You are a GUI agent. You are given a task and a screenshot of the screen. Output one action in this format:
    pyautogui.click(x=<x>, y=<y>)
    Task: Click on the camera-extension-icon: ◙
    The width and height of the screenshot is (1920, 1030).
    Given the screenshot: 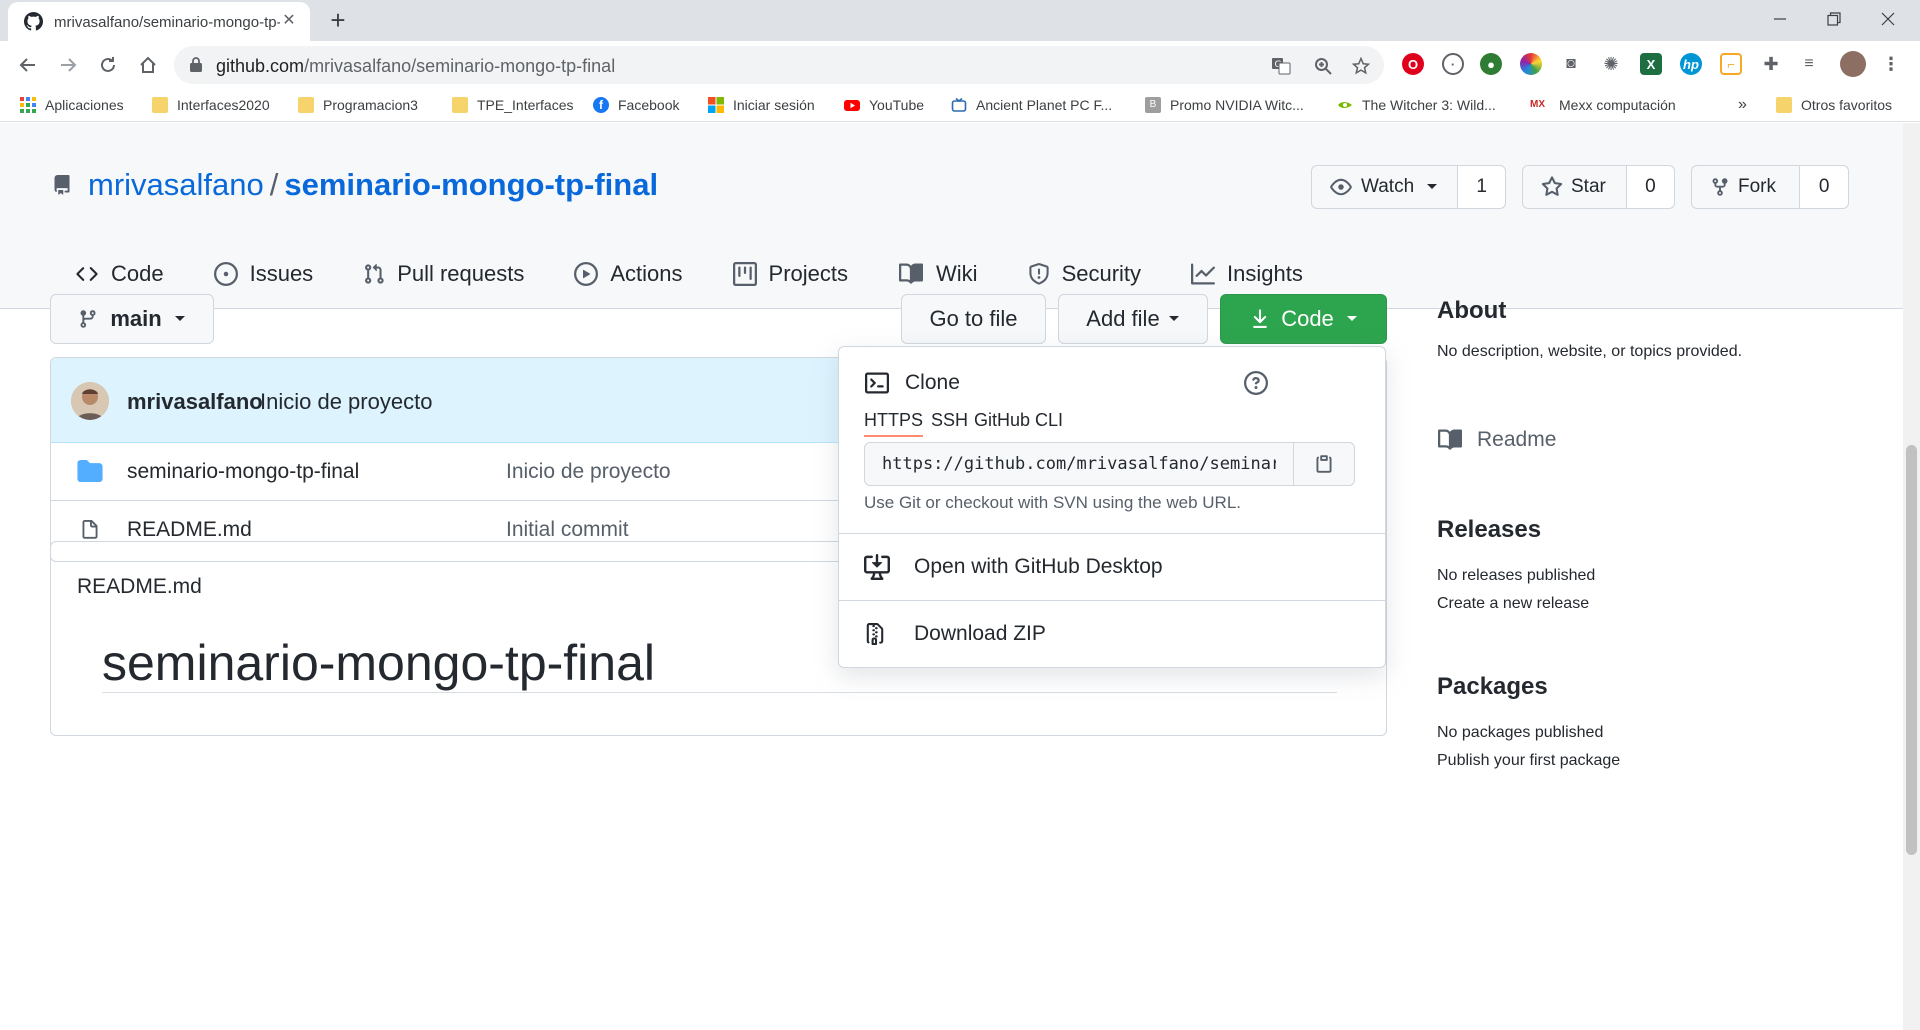 What is the action you would take?
    pyautogui.click(x=1571, y=64)
    